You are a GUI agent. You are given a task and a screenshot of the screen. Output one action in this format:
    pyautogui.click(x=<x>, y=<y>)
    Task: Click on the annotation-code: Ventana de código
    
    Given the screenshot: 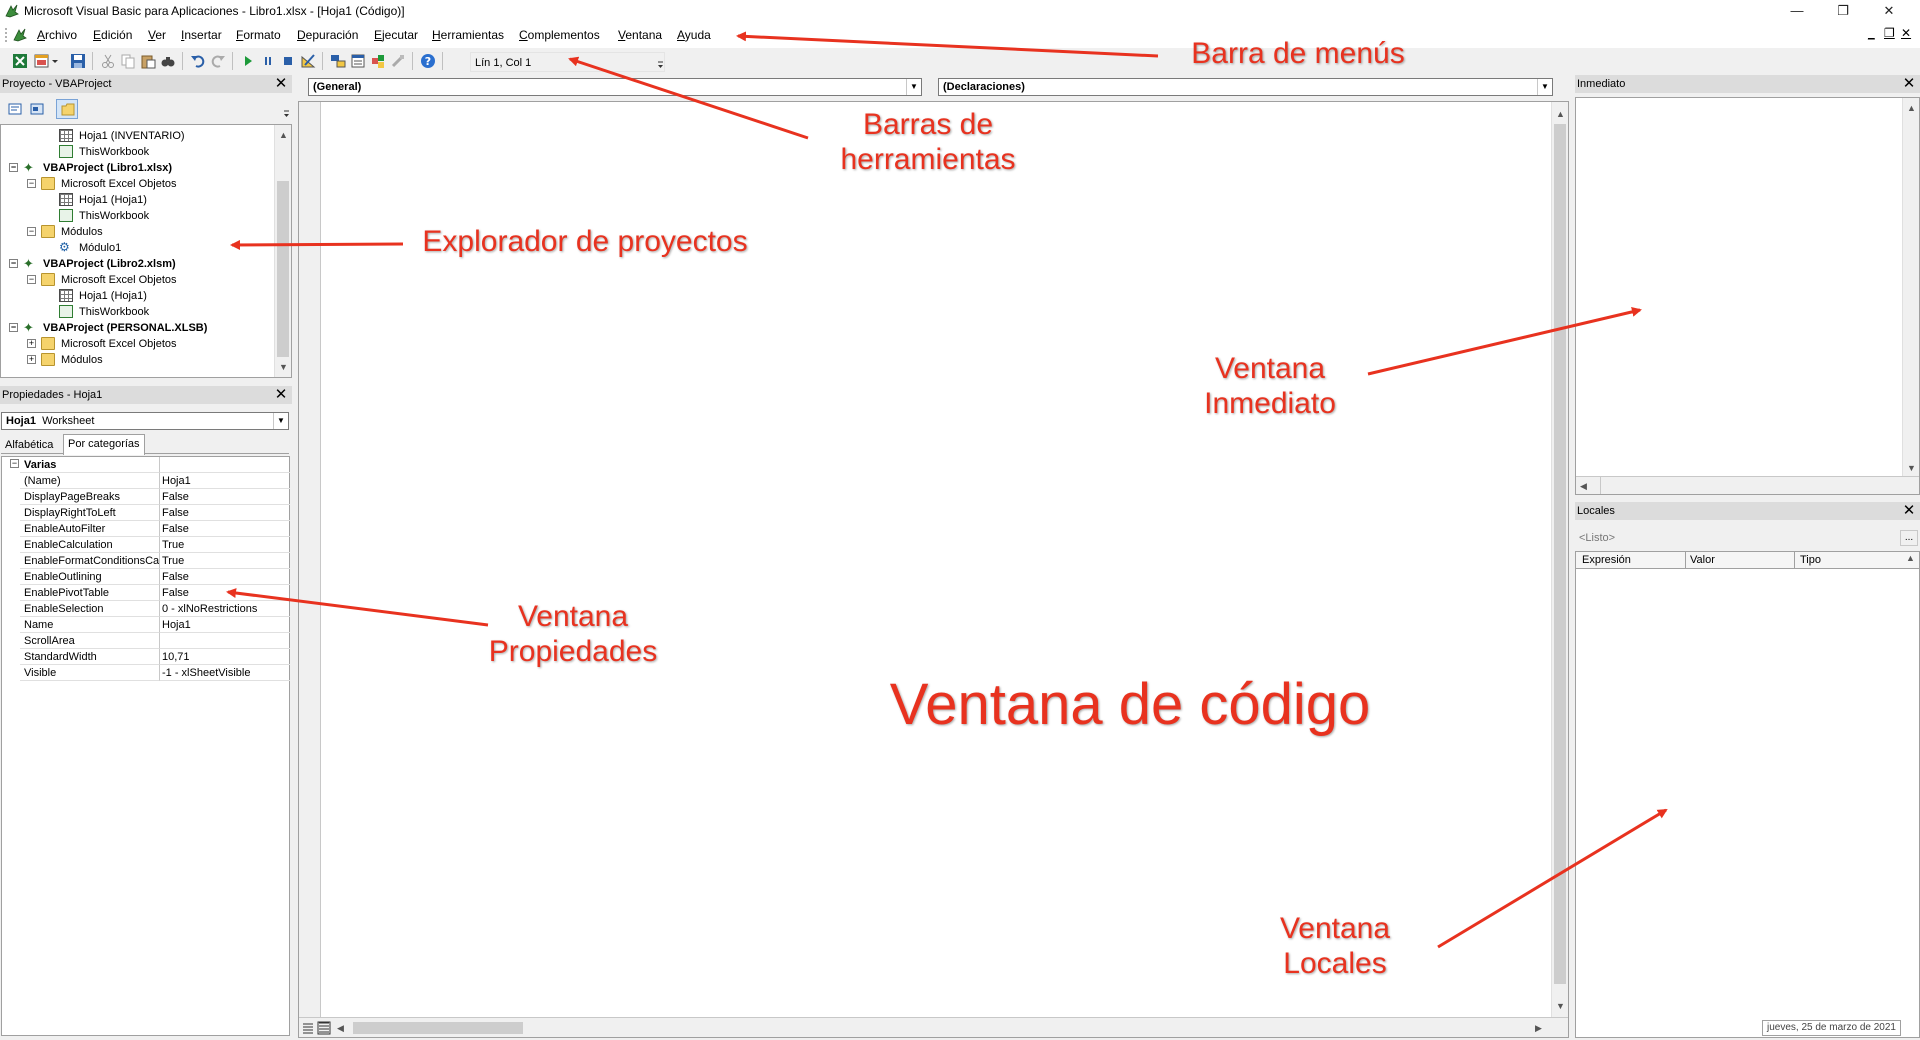 What is the action you would take?
    pyautogui.click(x=1130, y=704)
    